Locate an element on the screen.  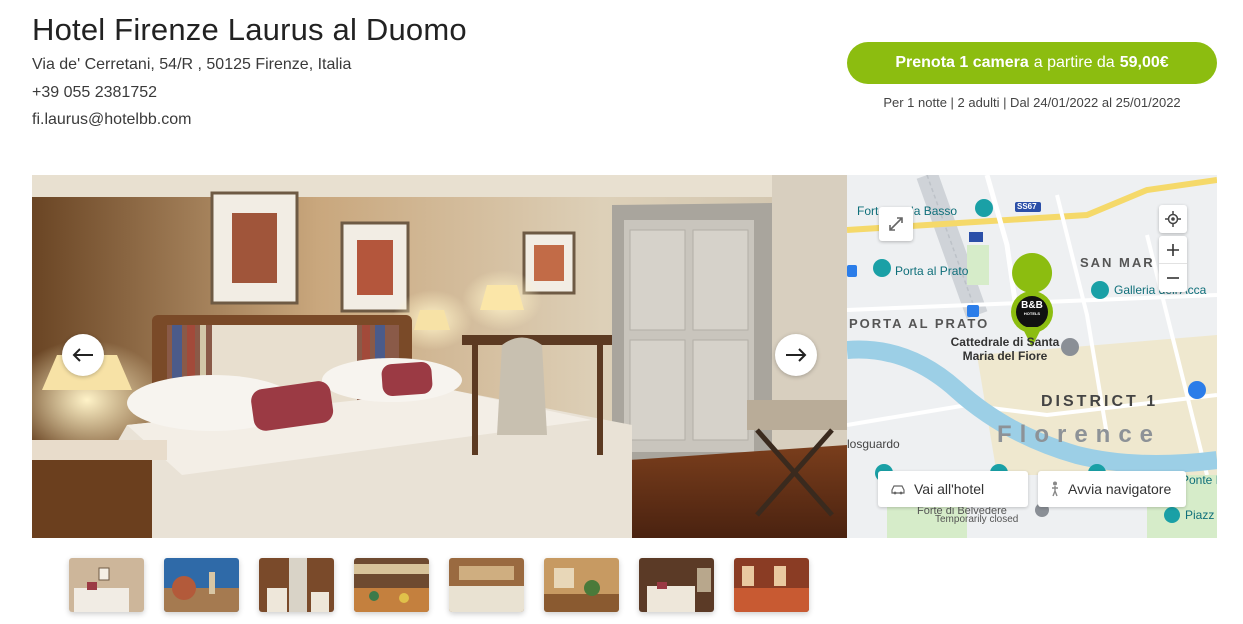
thumbnail-breakfast-image is located at coordinates (391, 585).